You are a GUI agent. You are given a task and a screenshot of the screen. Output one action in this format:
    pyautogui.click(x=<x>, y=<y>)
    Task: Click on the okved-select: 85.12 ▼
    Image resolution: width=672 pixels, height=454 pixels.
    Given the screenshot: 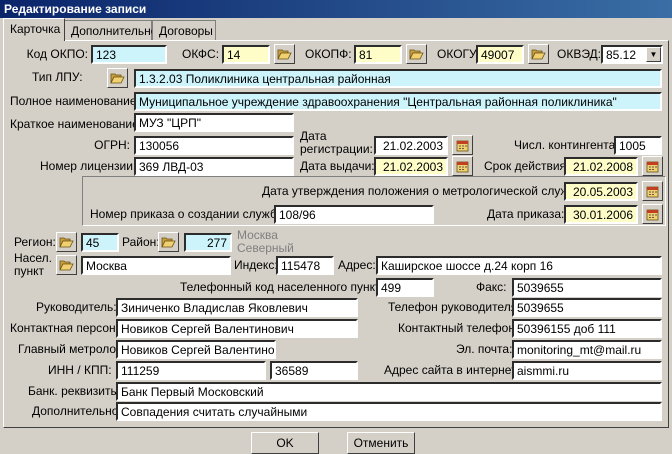 What is the action you would take?
    pyautogui.click(x=632, y=54)
    